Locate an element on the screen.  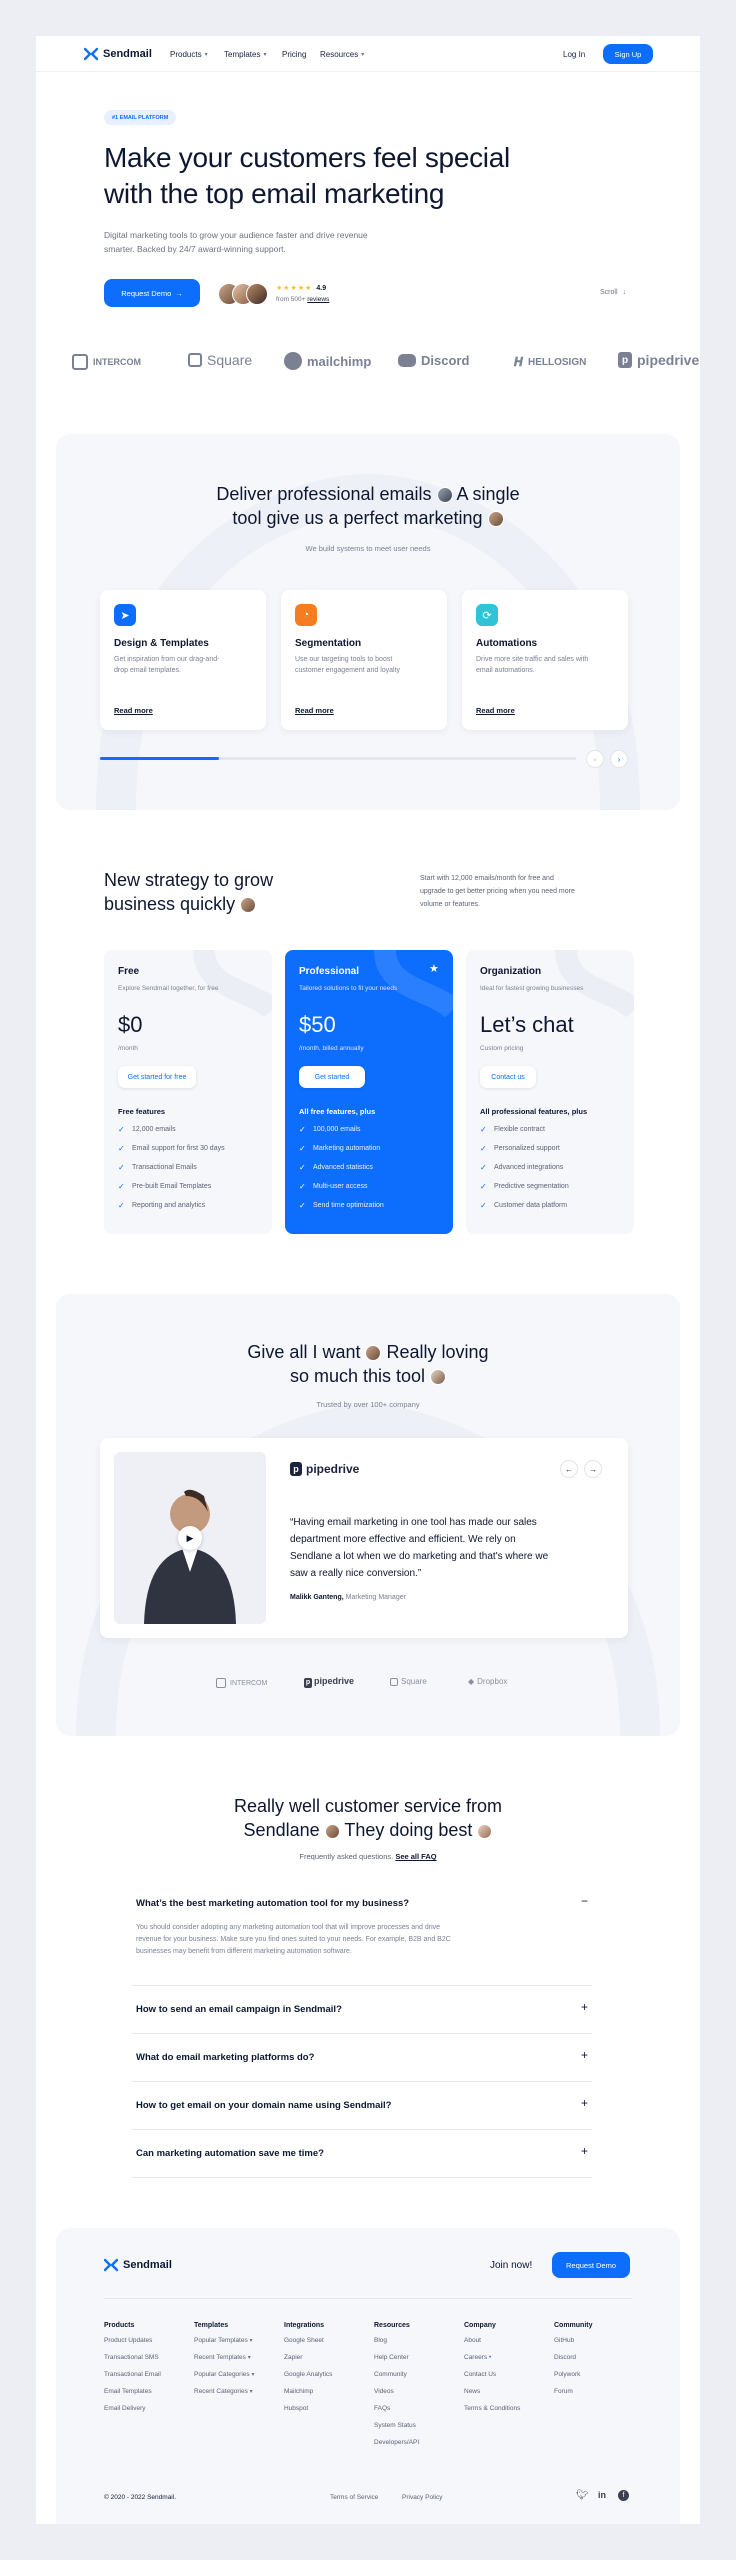
footer-link: Blog is located at coordinates (396, 2345).